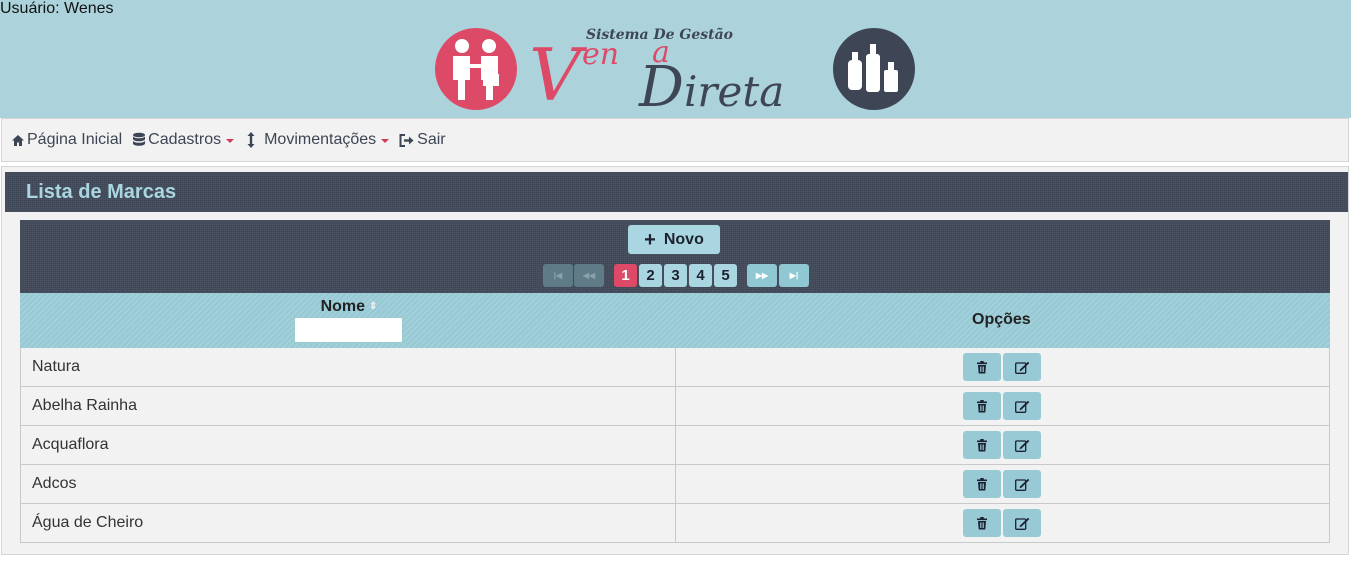 This screenshot has width=1351, height=567. I want to click on table-row: Acquaflora, so click(675, 445).